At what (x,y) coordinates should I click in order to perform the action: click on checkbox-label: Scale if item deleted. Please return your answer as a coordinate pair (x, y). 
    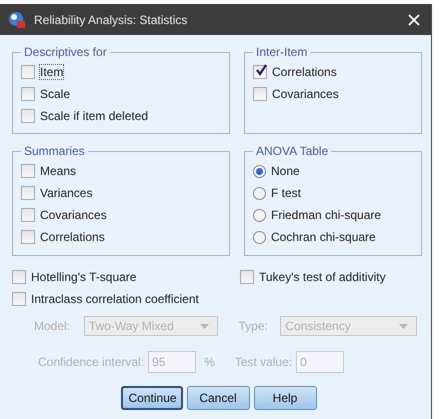
    Looking at the image, I should click on (94, 116).